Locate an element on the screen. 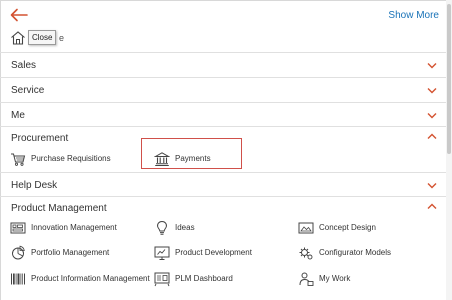 The width and height of the screenshot is (452, 300). item-label: Innovation Management is located at coordinates (74, 227).